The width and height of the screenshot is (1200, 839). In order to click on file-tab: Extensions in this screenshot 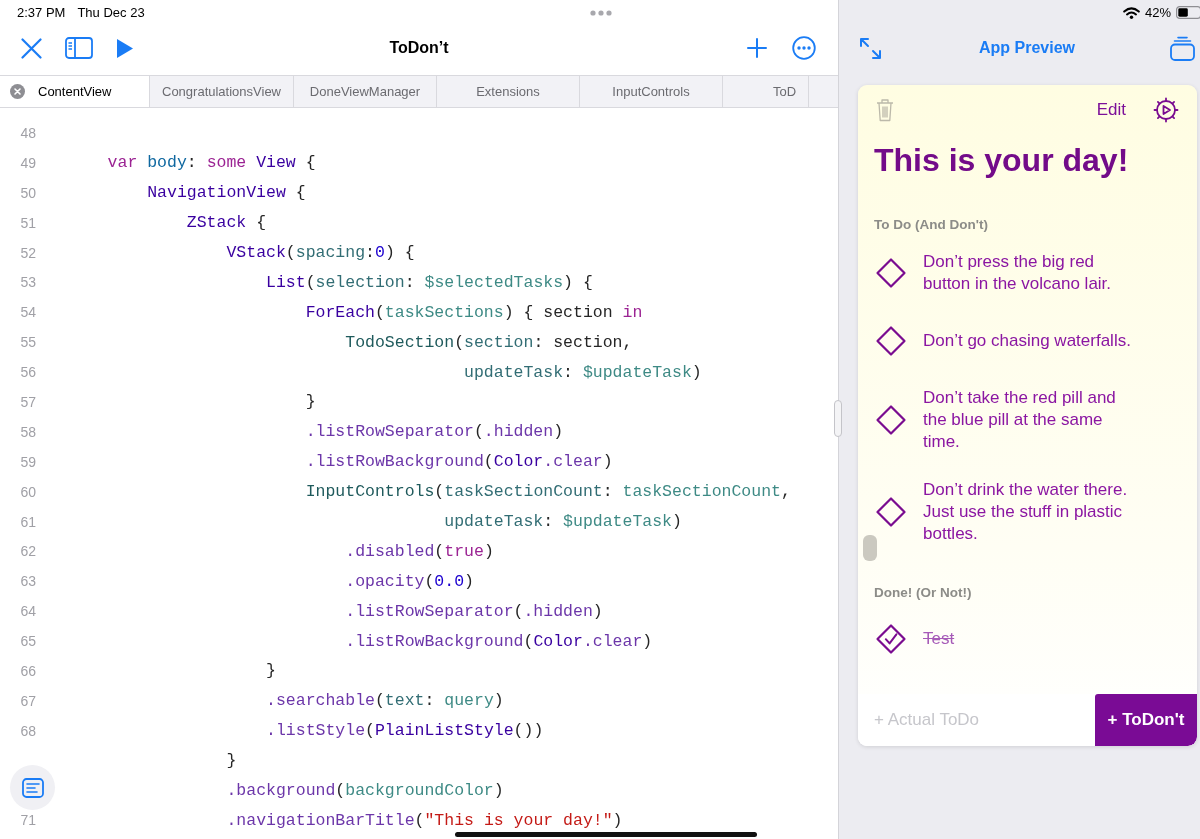, I will do `click(508, 91)`.